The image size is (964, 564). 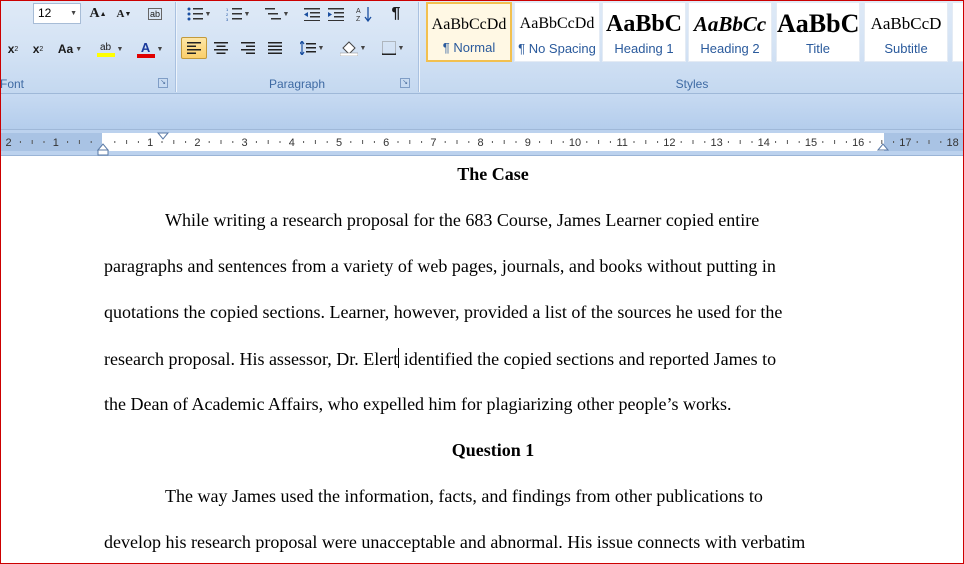 I want to click on right-indent-marker, so click(x=883, y=147).